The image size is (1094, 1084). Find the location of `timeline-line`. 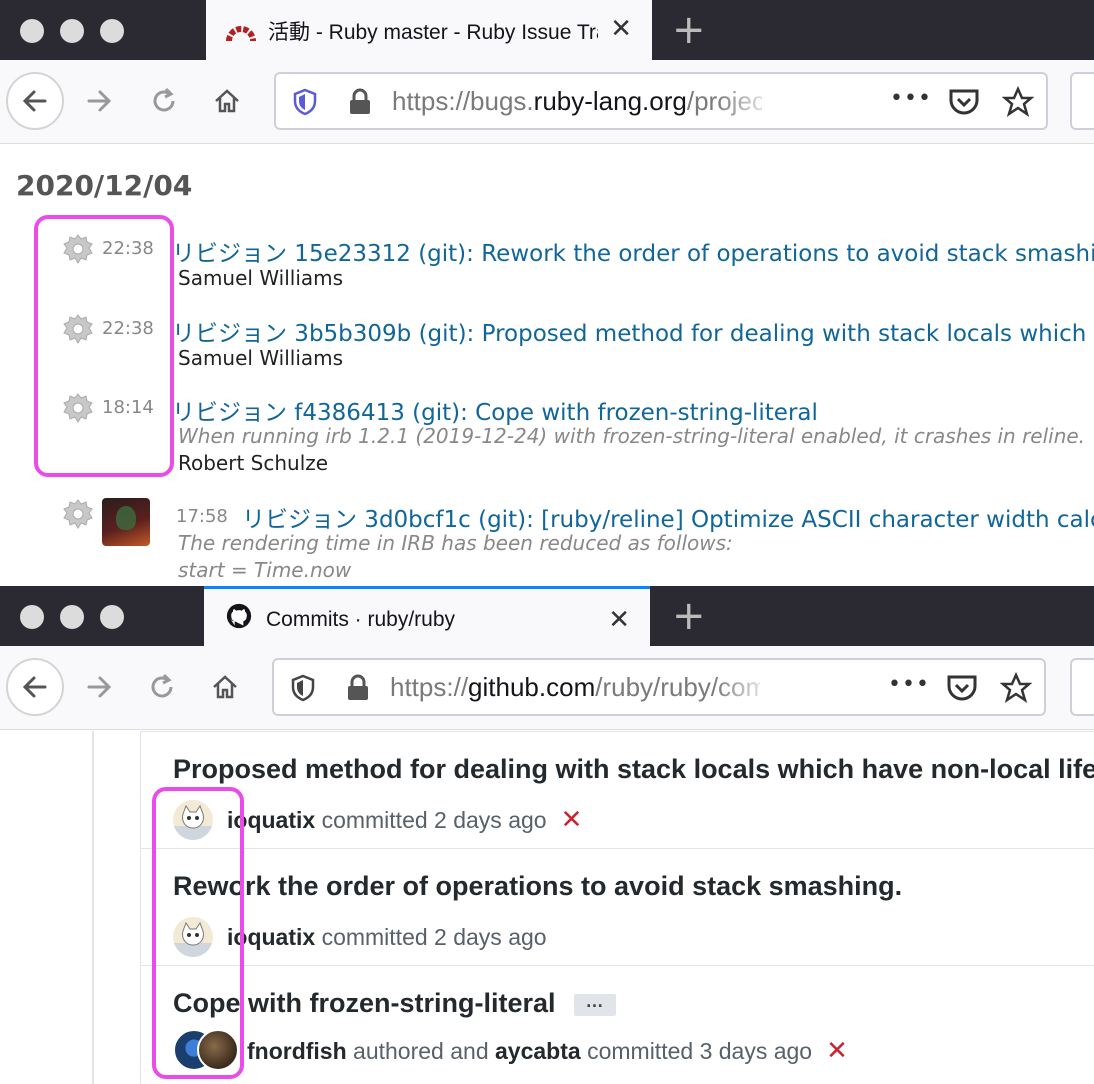

timeline-line is located at coordinates (93, 907).